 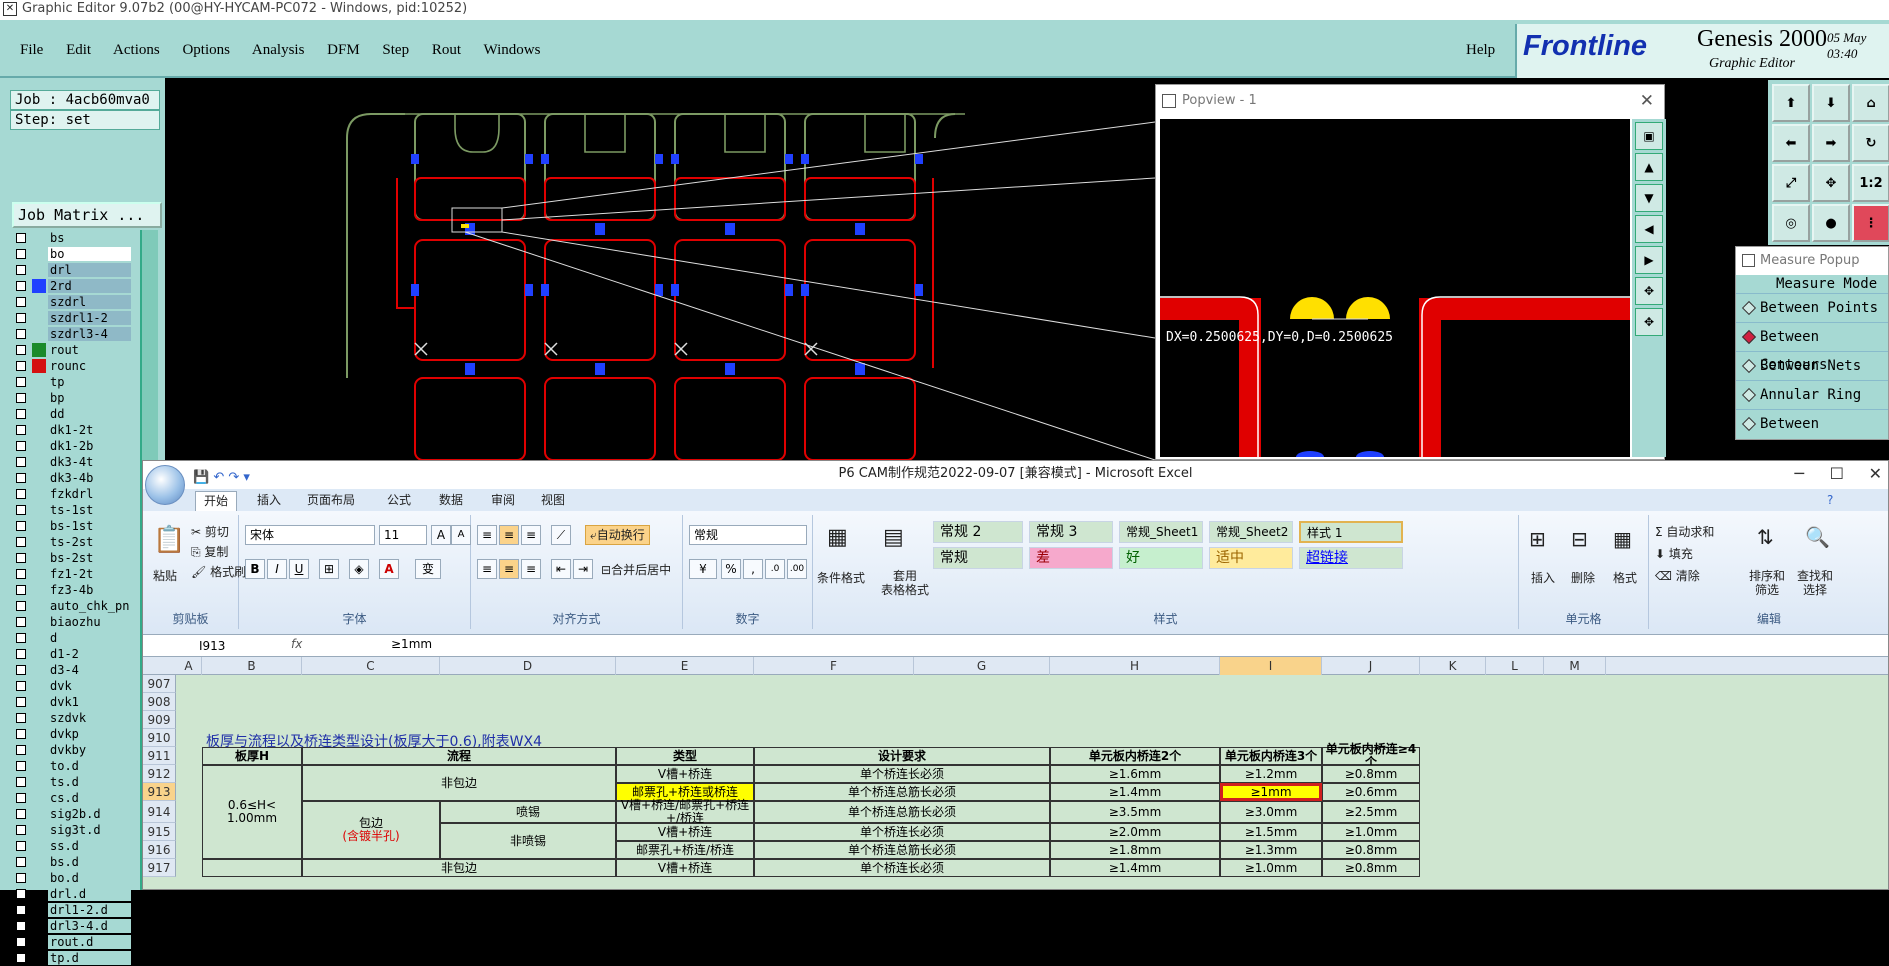 I want to click on align-left-icon: ≡, so click(x=487, y=569).